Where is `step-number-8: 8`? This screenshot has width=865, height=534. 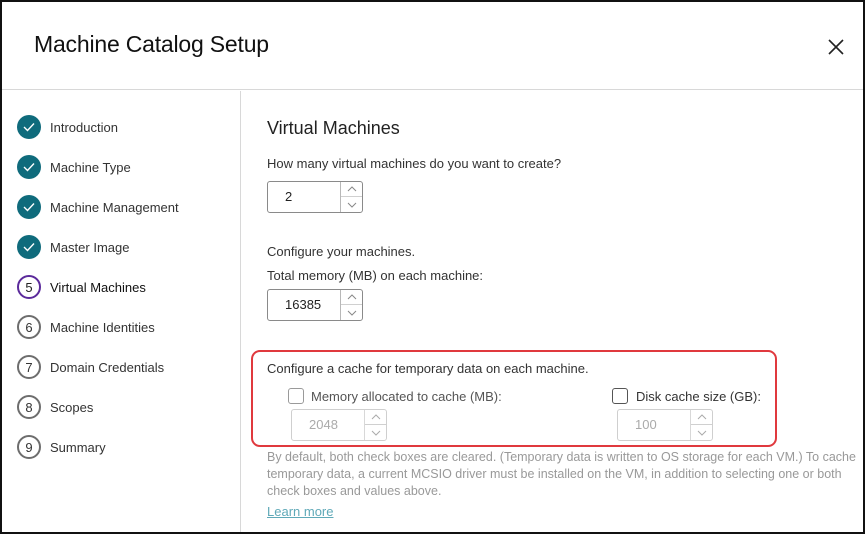 step-number-8: 8 is located at coordinates (29, 407).